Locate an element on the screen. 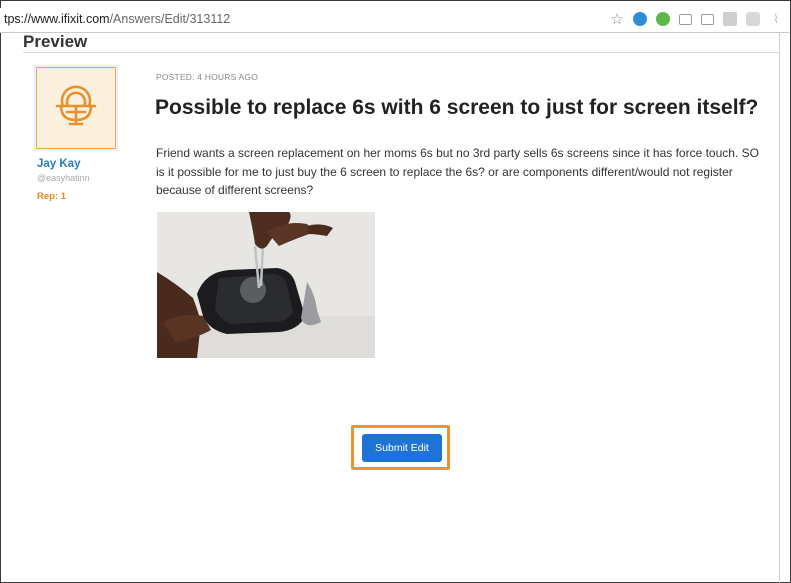 This screenshot has height=583, width=791. preview-divider is located at coordinates (401, 52).